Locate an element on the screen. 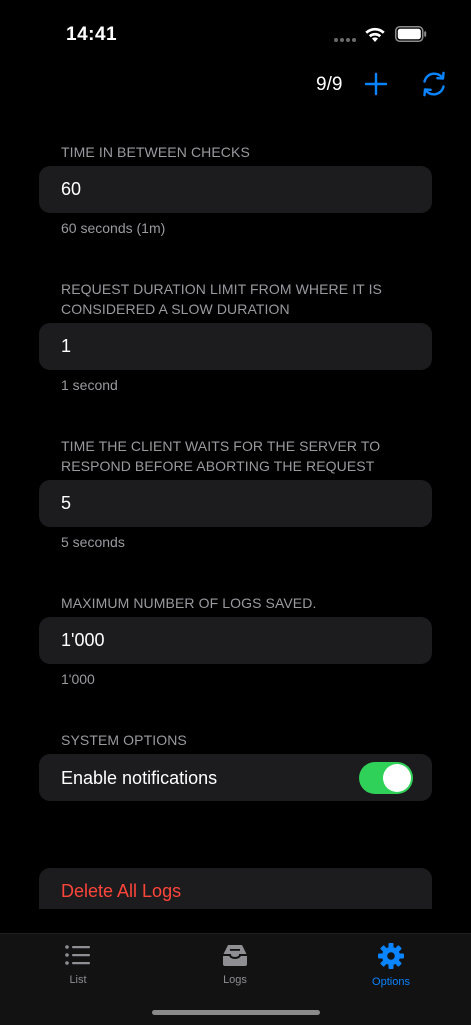  home-indicator is located at coordinates (236, 1012).